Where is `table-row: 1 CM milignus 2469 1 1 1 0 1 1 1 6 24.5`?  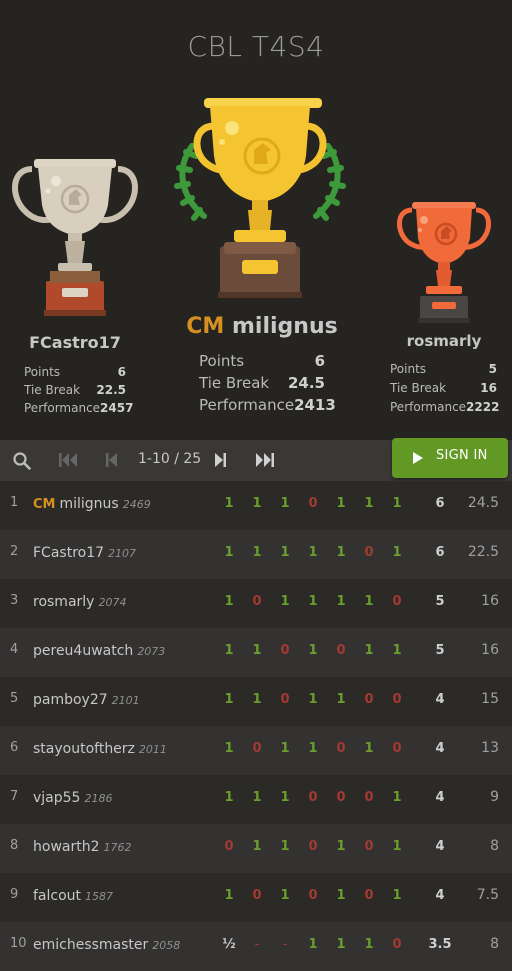
table-row: 1 CM milignus 2469 1 1 1 0 1 1 1 6 24.5 is located at coordinates (256, 505).